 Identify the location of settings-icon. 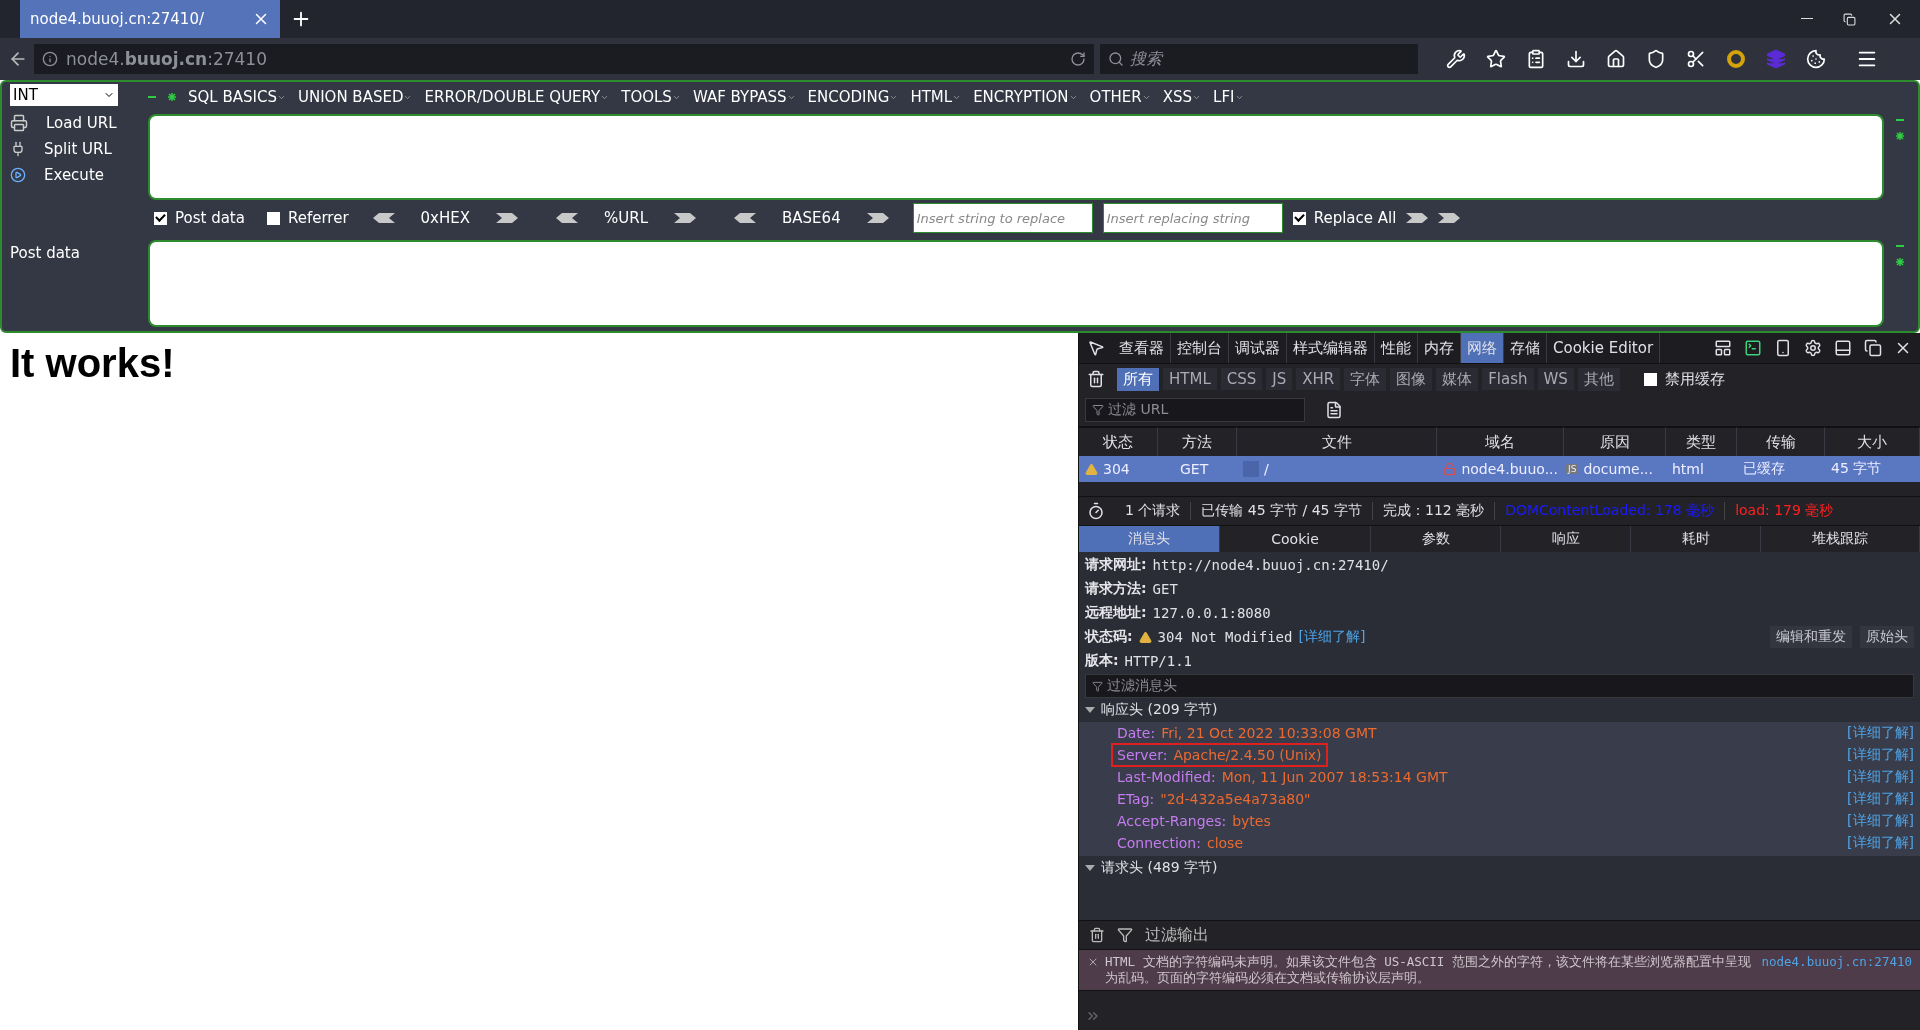
(1813, 348).